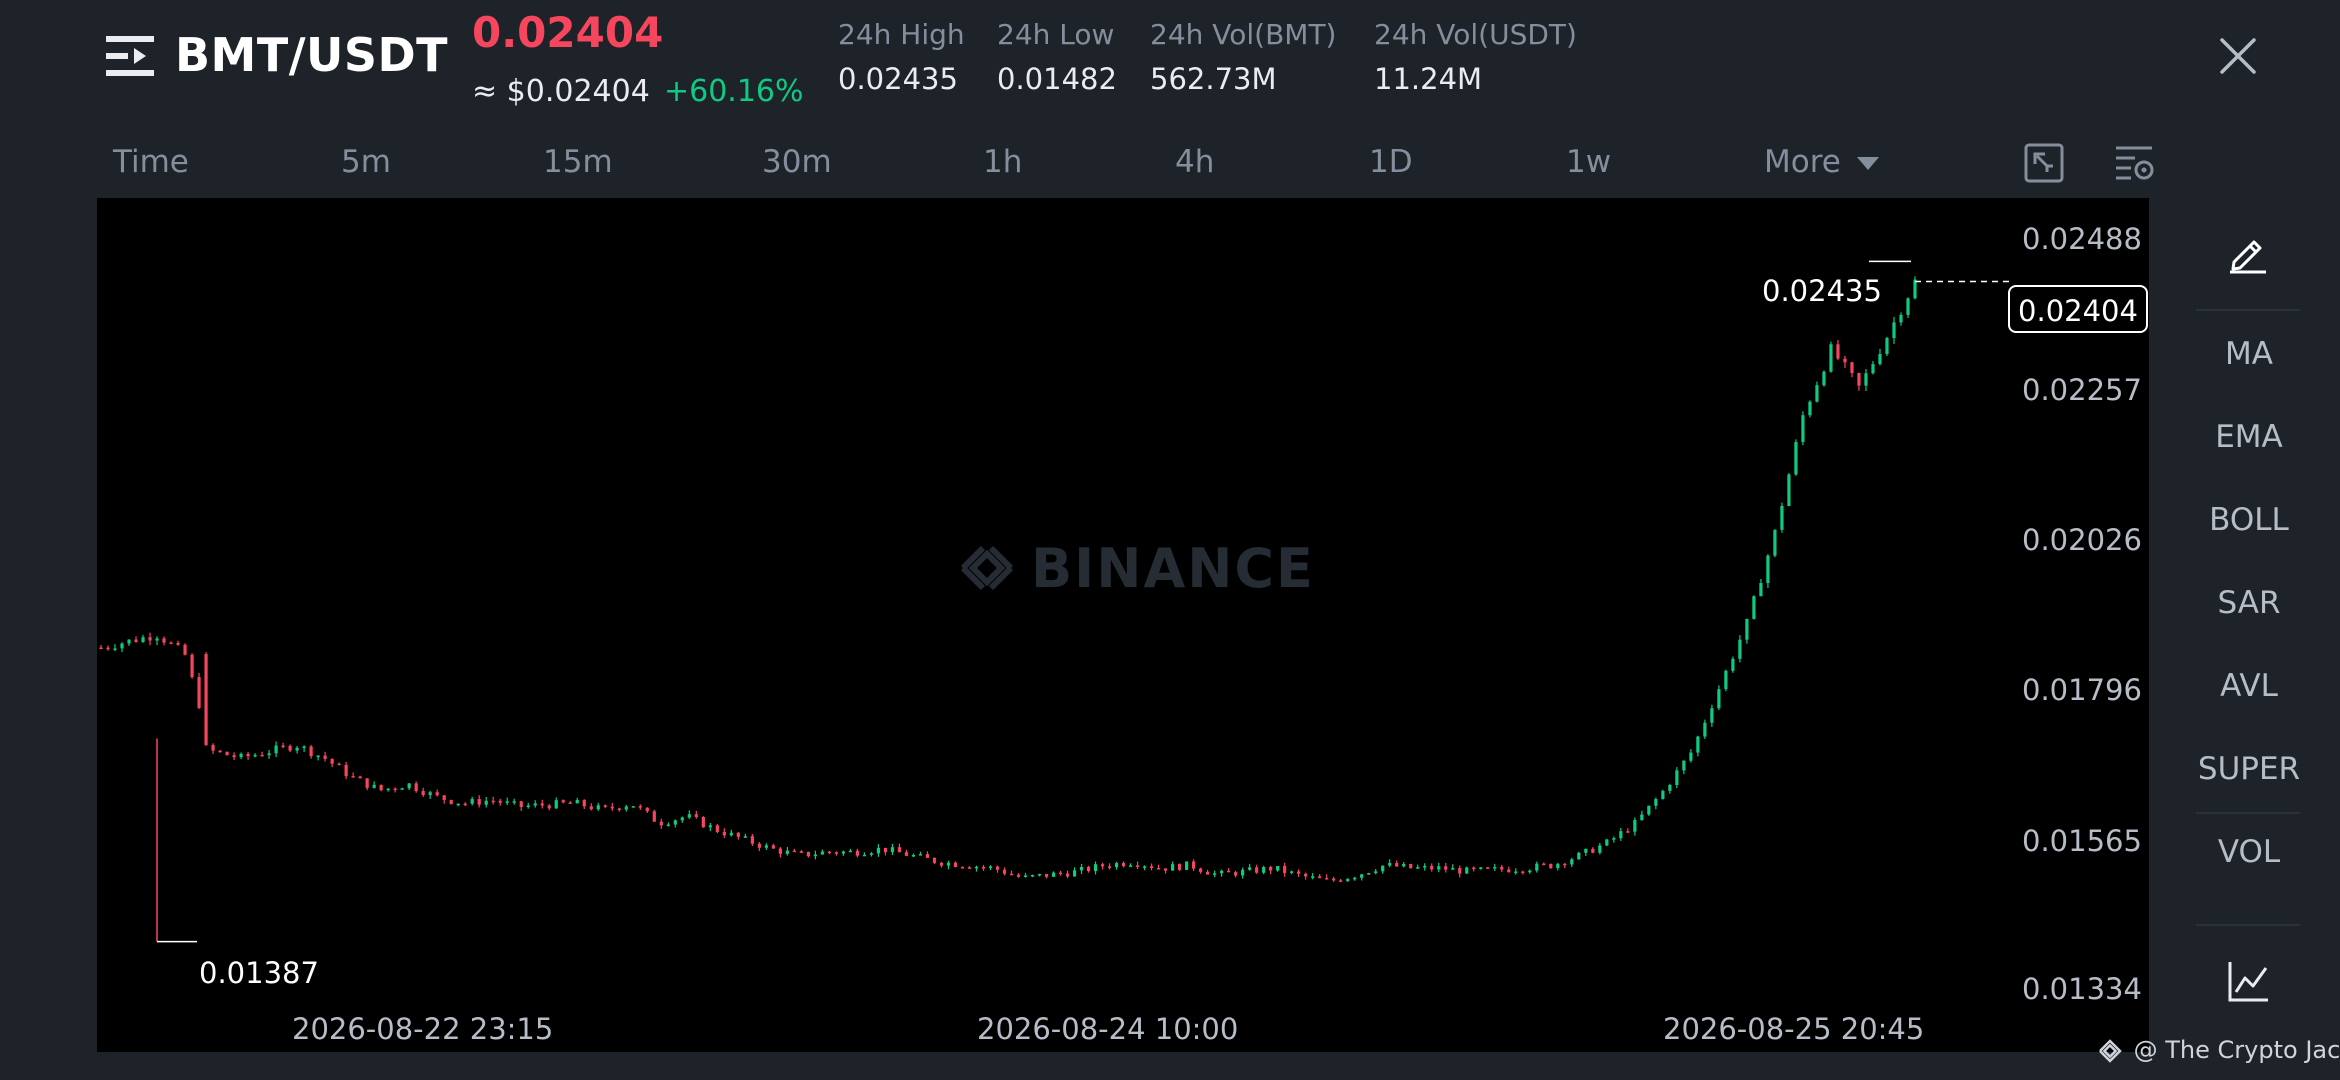  What do you see at coordinates (2044, 163) in the screenshot?
I see `fullscreen-exit-icon` at bounding box center [2044, 163].